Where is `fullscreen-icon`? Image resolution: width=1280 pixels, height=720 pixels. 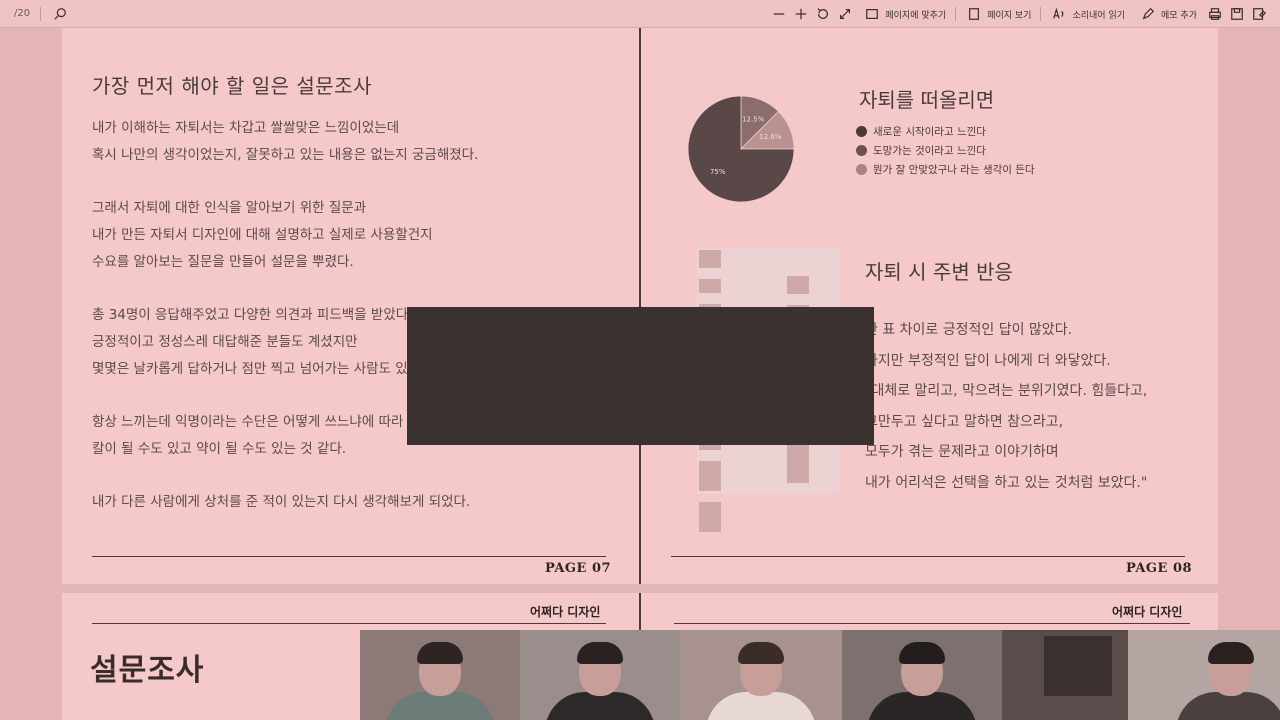
fullscreen-icon is located at coordinates (845, 14).